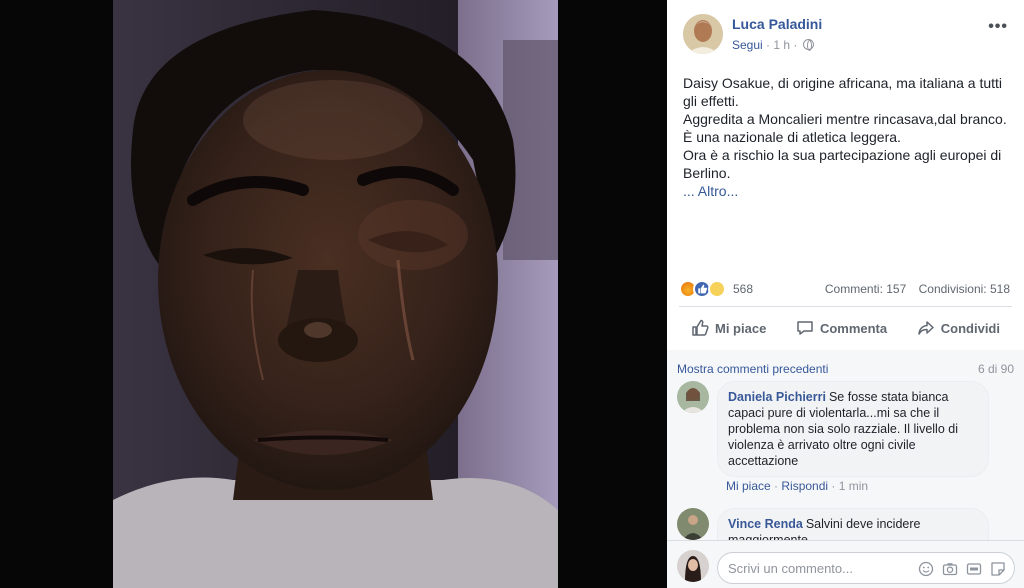 The height and width of the screenshot is (588, 1024). What do you see at coordinates (998, 27) in the screenshot?
I see `more-options-icon: •••` at bounding box center [998, 27].